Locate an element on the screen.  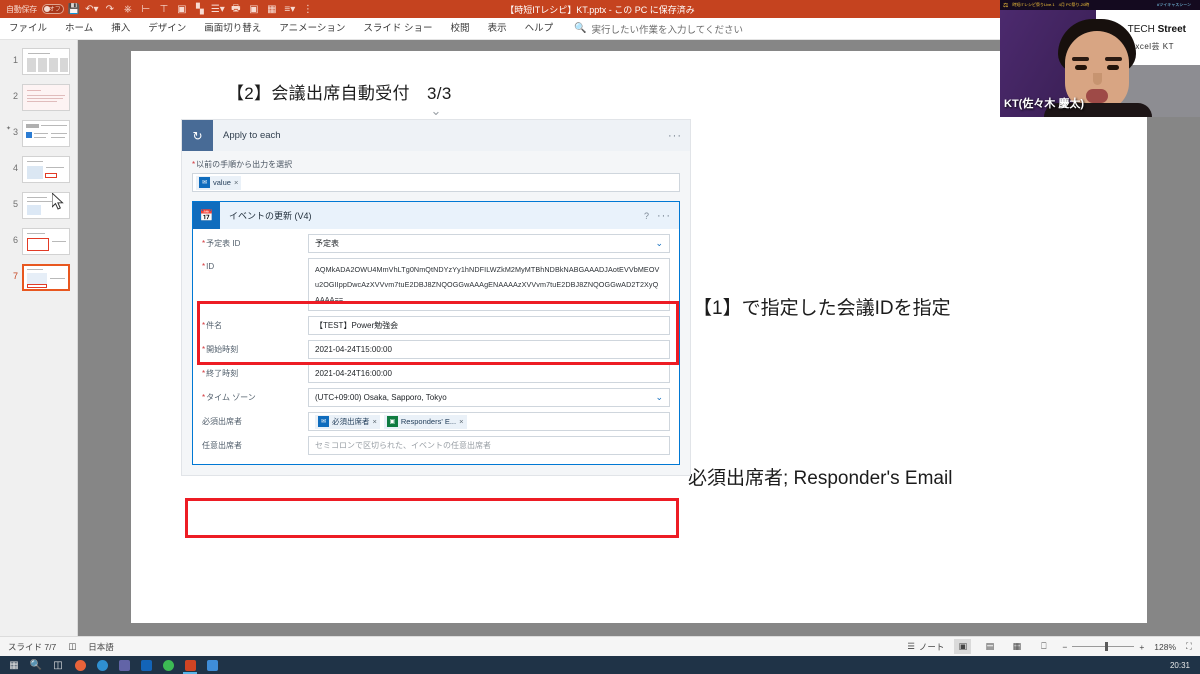
slide-thumbnail-panel: 1 2 ✦ 3 4 5 6 7 is located at coordinates (39, 338).